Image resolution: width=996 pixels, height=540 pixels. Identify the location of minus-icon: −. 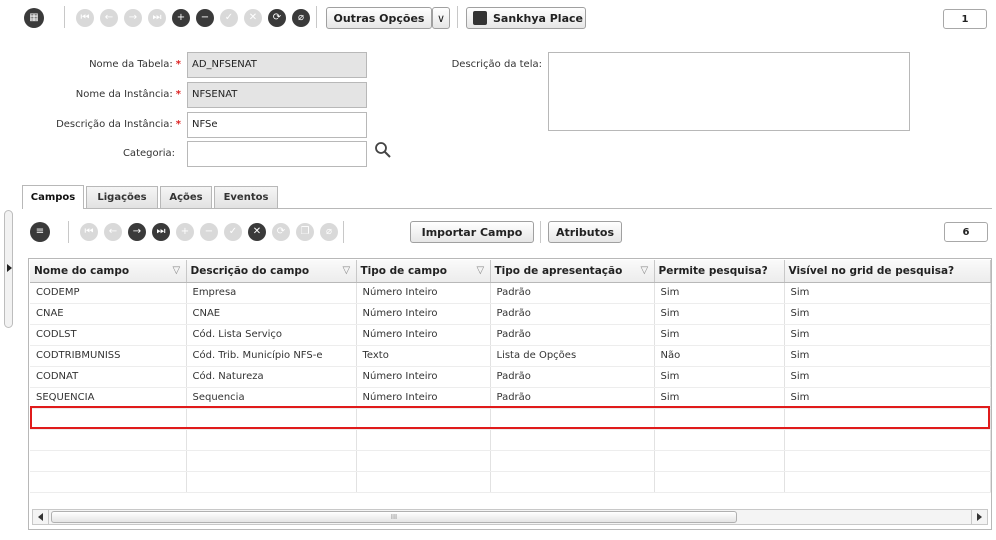
(205, 17).